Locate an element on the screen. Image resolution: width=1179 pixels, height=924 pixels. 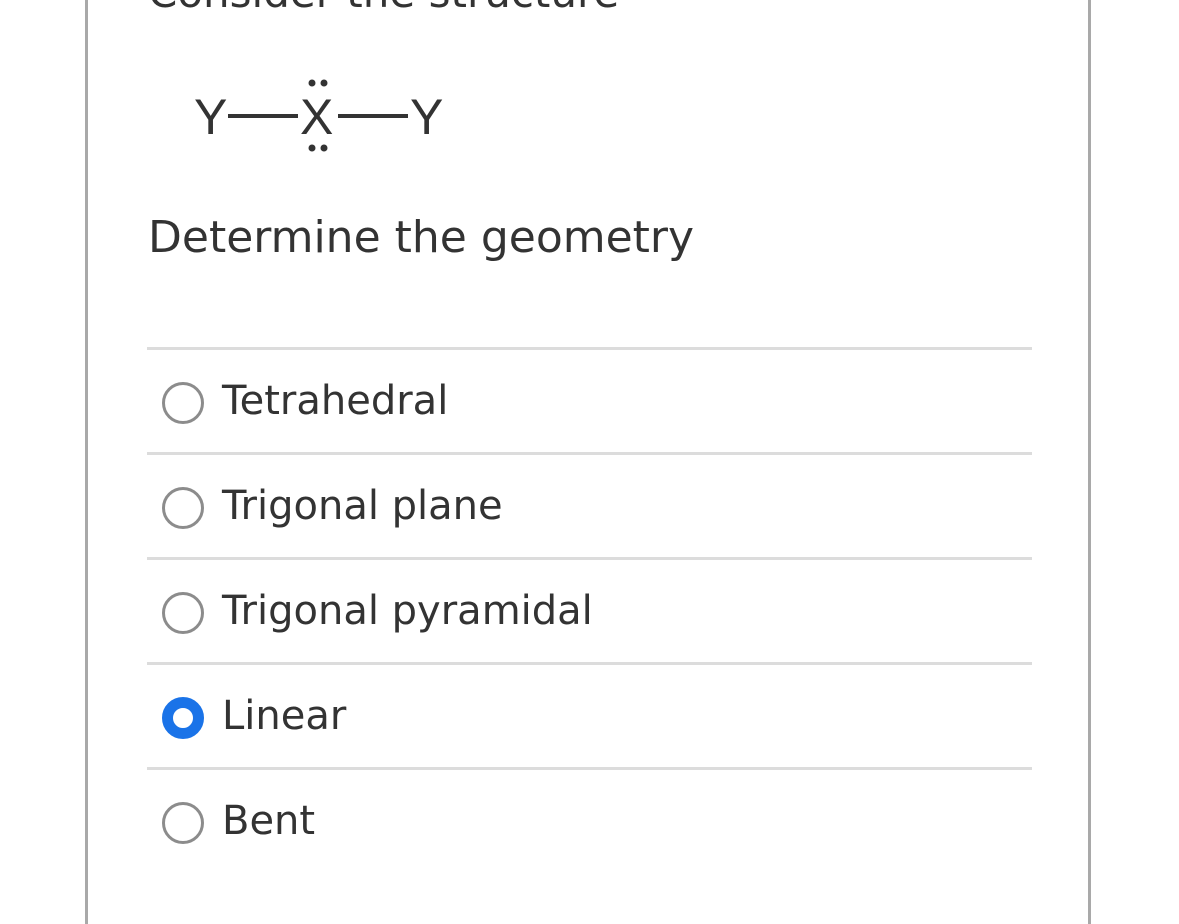
right-atom-label: Y is located at coordinates (426, 117).